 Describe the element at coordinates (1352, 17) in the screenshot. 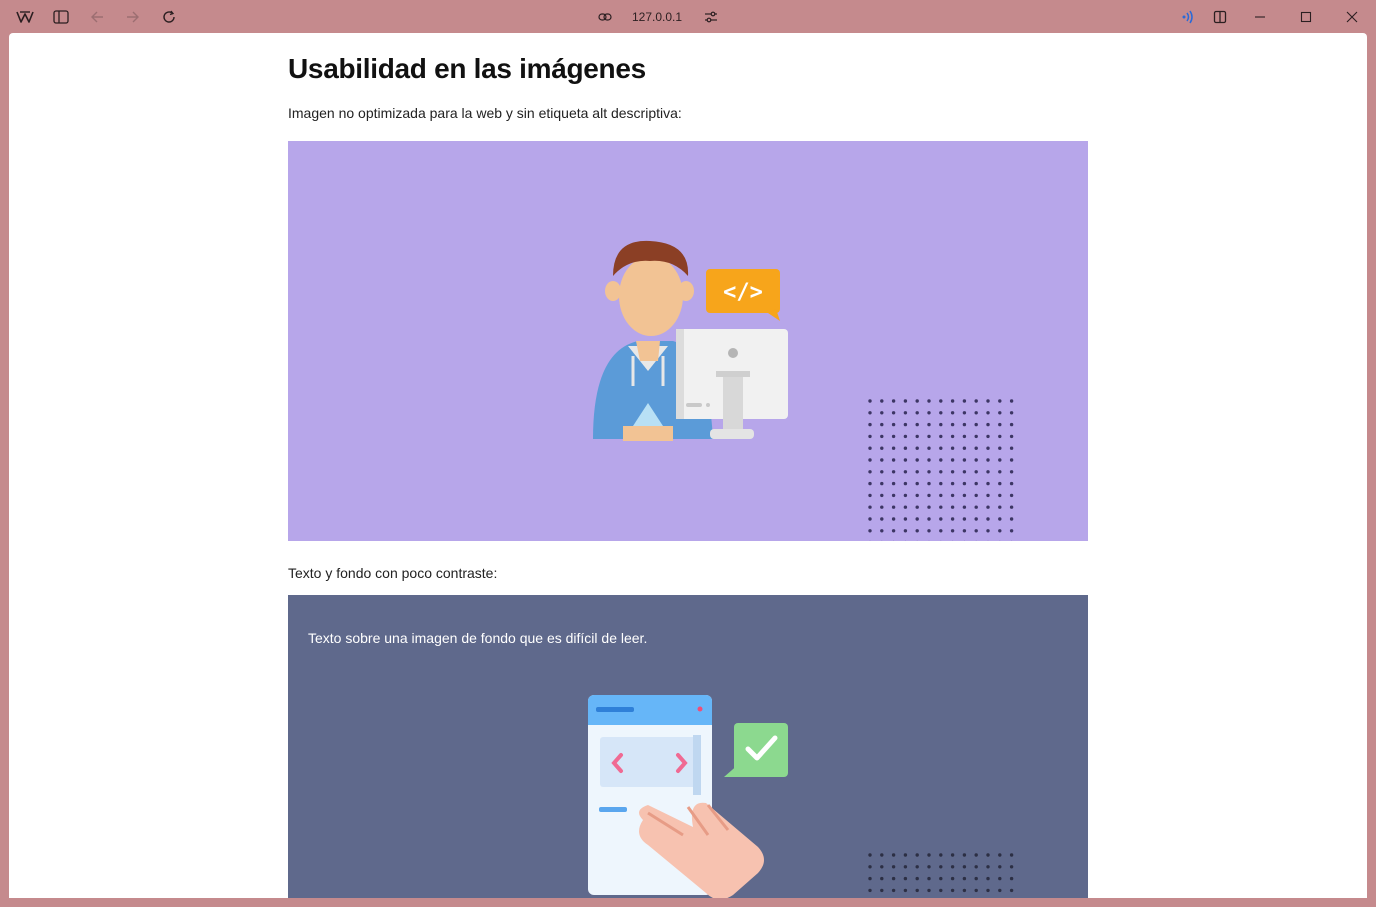

I see `close-icon` at that location.